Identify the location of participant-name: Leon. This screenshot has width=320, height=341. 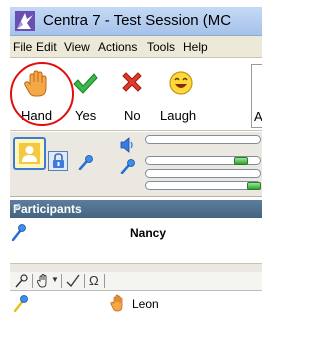
(145, 304).